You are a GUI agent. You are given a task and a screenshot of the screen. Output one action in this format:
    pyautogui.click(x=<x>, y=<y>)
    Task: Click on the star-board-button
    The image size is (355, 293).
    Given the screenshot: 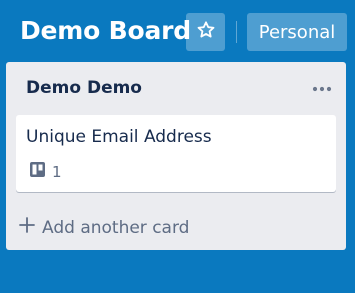 What is the action you would take?
    pyautogui.click(x=205, y=32)
    